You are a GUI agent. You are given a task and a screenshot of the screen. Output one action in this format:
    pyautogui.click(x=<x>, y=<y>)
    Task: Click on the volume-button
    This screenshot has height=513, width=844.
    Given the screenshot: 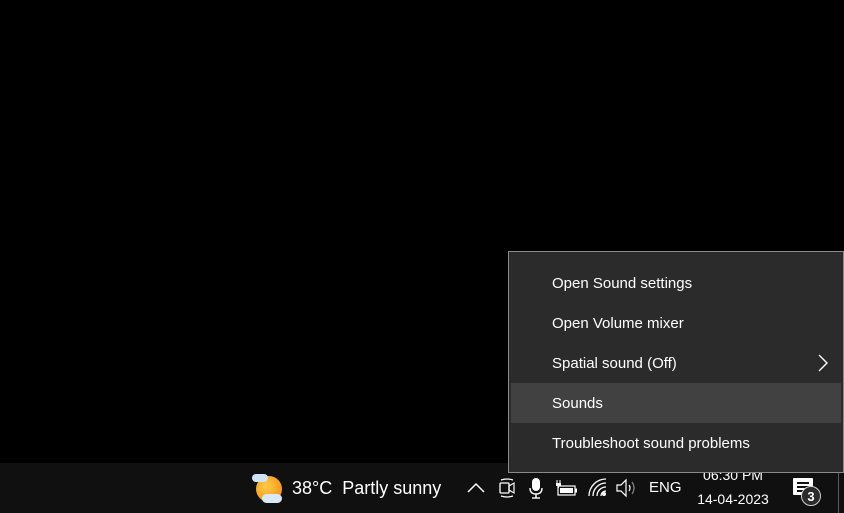 What is the action you would take?
    pyautogui.click(x=626, y=488)
    